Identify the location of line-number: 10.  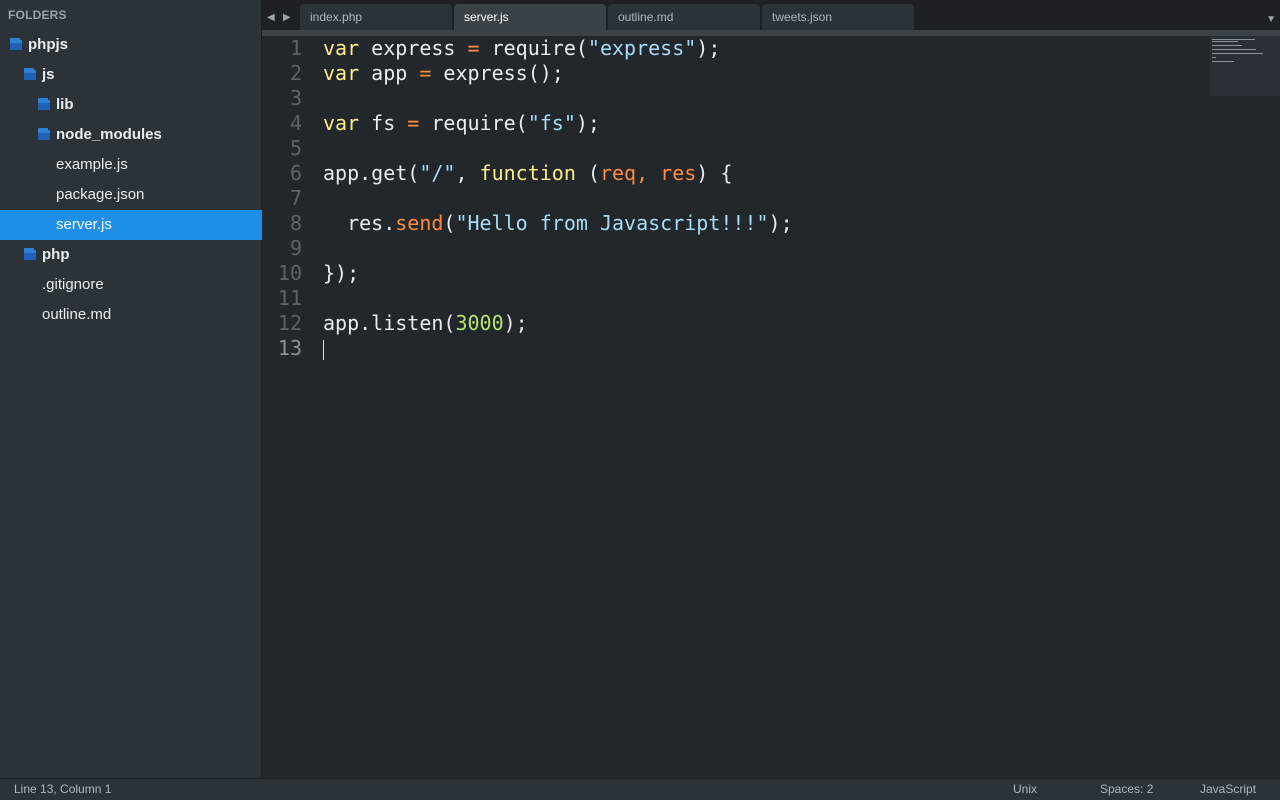
(289, 273).